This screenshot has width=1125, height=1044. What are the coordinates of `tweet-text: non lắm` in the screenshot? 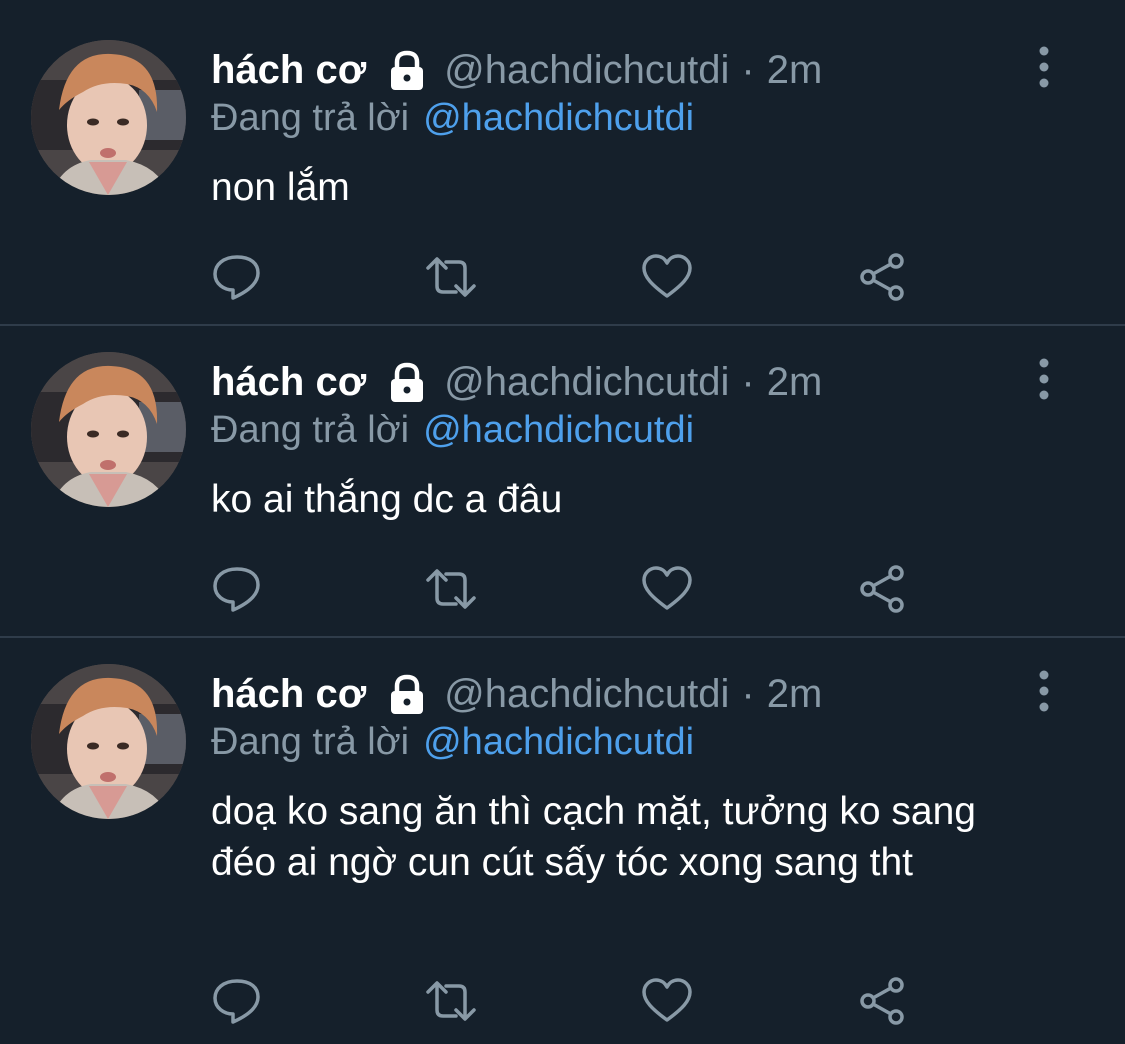 It's located at (280, 187).